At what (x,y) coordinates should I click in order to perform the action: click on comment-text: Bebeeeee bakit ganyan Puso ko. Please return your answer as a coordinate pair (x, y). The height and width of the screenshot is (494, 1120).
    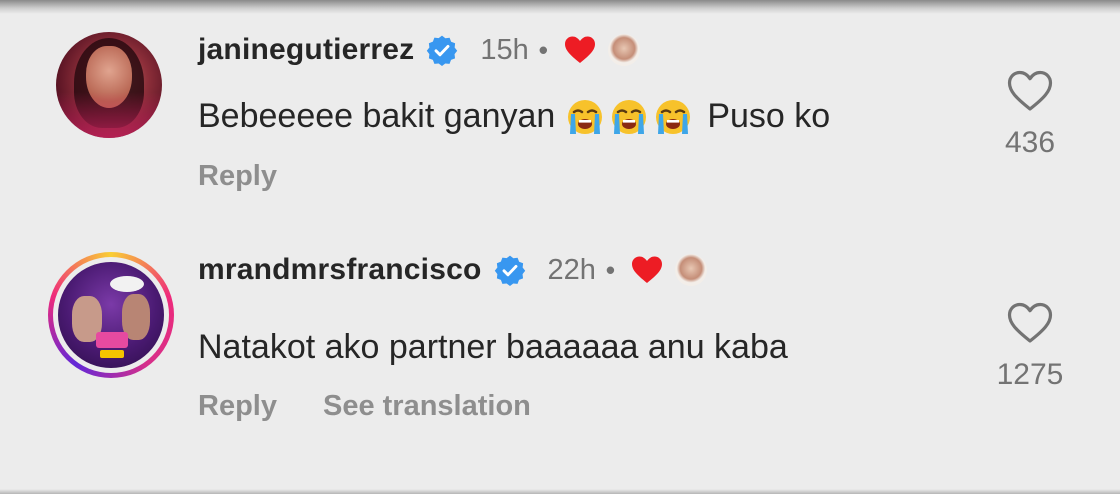
    Looking at the image, I should click on (514, 116).